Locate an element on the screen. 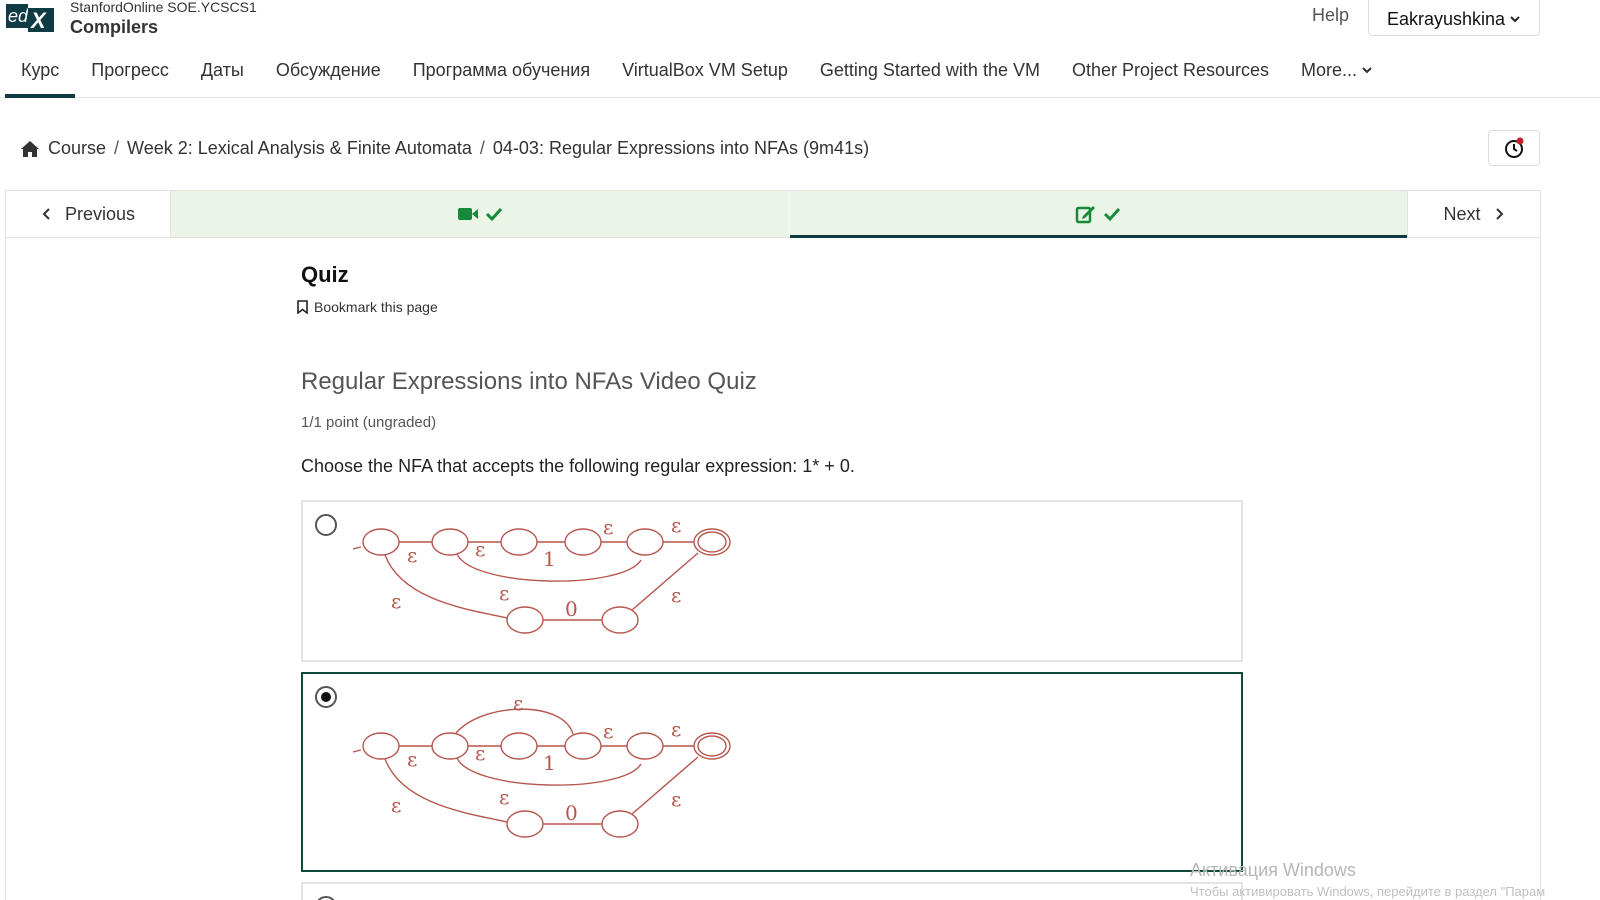 This screenshot has width=1600, height=900. previous-button: Previous is located at coordinates (88, 214).